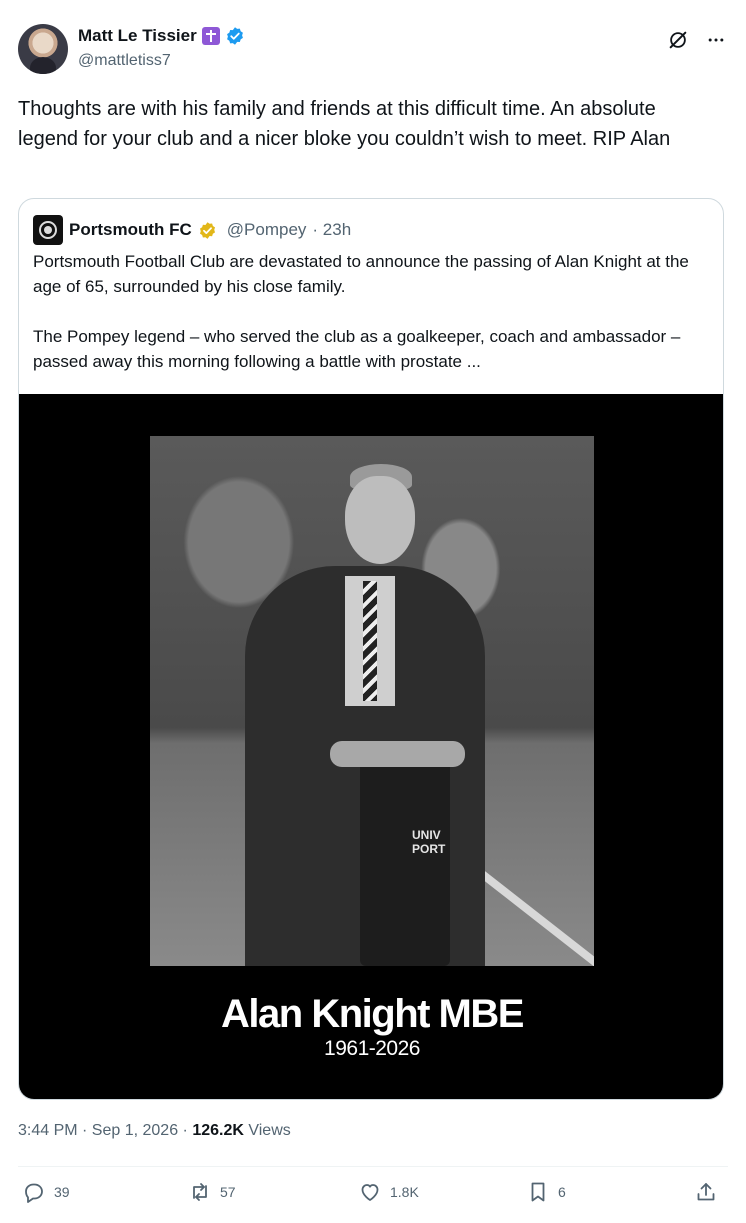 This screenshot has height=1223, width=746. I want to click on tweet-meta: 3:44 PM · Sep 1, 2026 · 126.2K Views, so click(154, 1131).